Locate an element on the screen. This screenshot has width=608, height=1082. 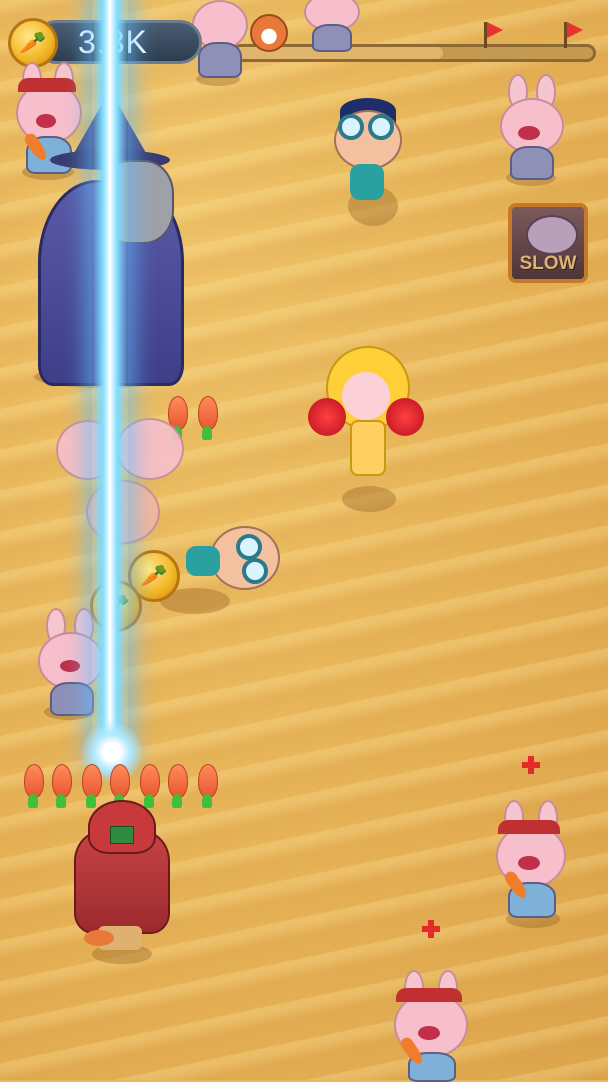
fox-avatar-icon is located at coordinates (269, 33).